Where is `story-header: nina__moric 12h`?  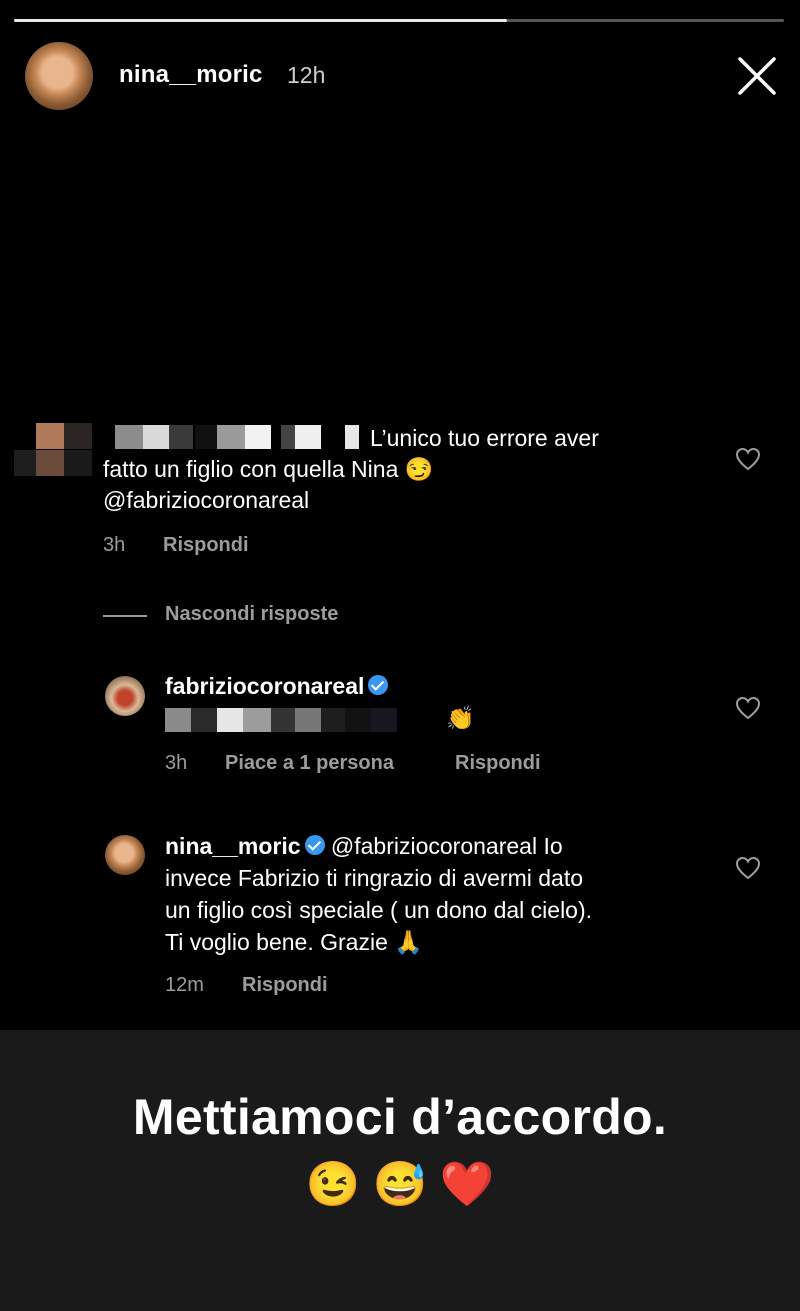
story-header: nina__moric 12h is located at coordinates (400, 65).